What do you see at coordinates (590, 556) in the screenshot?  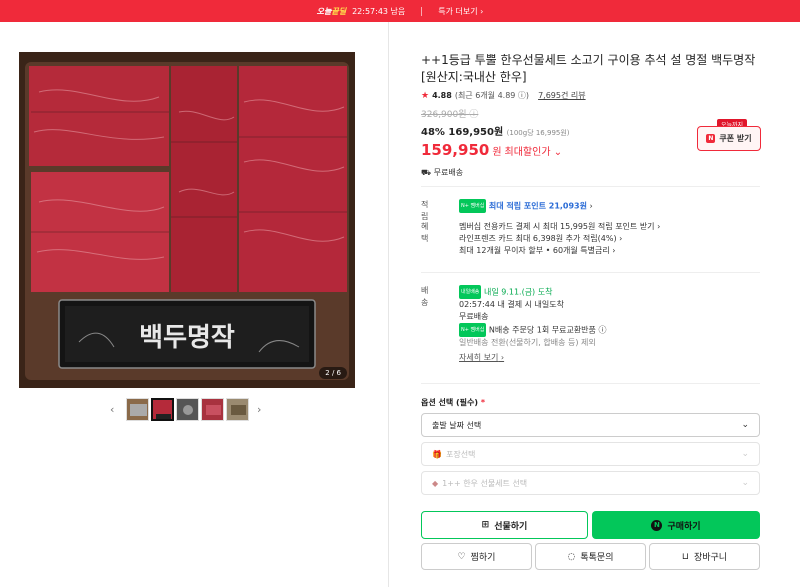 I see `talktalk-button: ◌ 톡톡문의` at bounding box center [590, 556].